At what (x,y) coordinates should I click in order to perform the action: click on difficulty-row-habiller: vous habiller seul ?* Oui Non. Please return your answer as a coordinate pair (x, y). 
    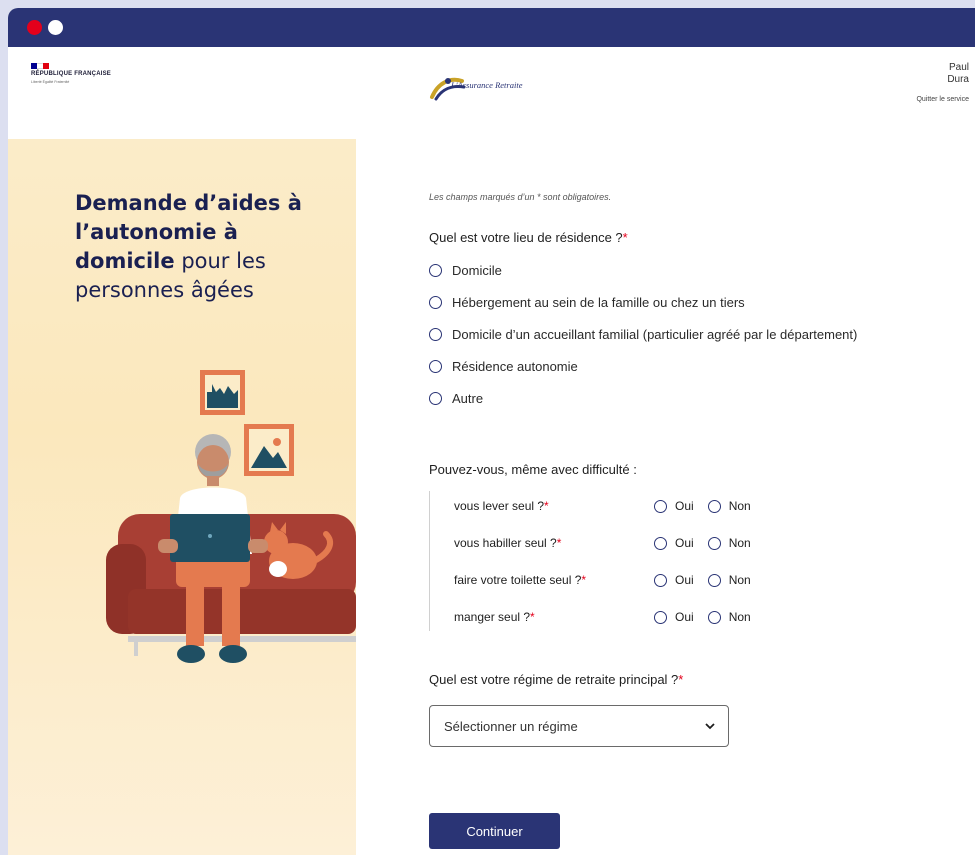
    Looking at the image, I should click on (609, 543).